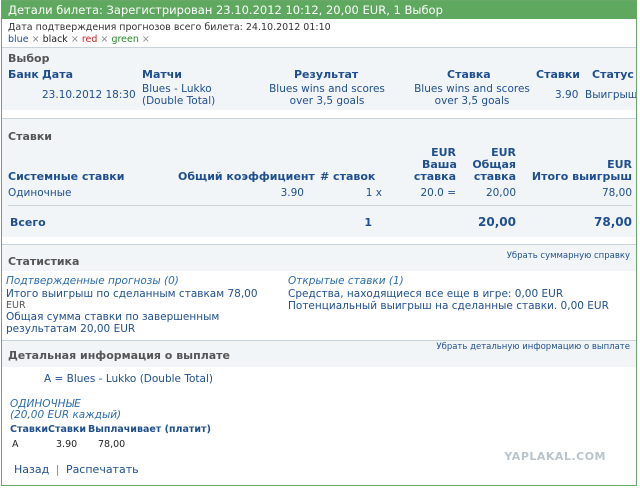 This screenshot has height=488, width=640. Describe the element at coordinates (71, 329) in the screenshot. I see `stats-sum-2: результатам 20,00 EUR` at that location.